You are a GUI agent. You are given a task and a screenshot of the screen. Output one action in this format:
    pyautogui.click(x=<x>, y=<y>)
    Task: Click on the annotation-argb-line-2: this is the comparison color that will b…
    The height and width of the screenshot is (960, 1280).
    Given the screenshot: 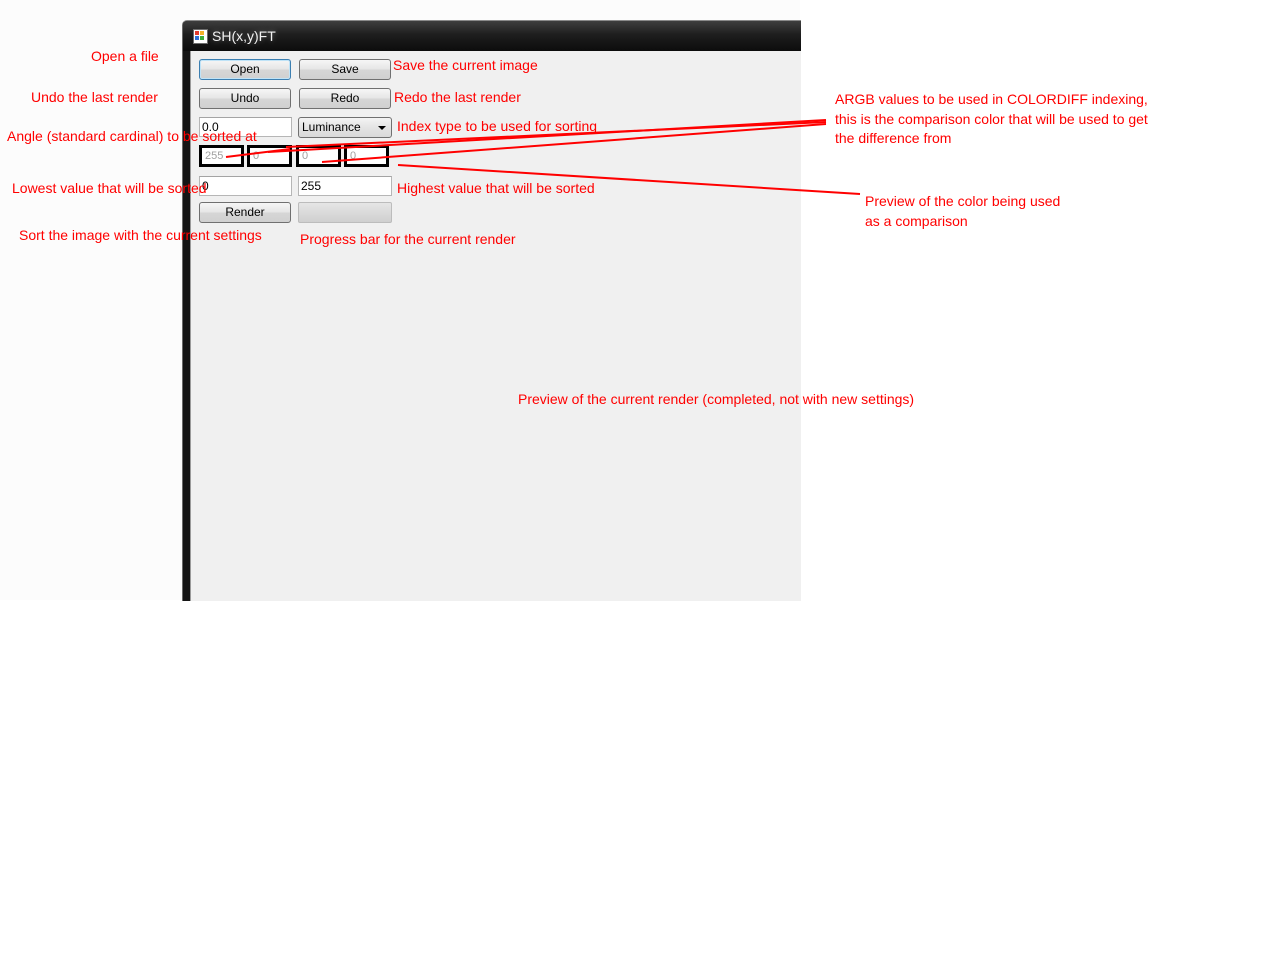 What is the action you would take?
    pyautogui.click(x=991, y=119)
    